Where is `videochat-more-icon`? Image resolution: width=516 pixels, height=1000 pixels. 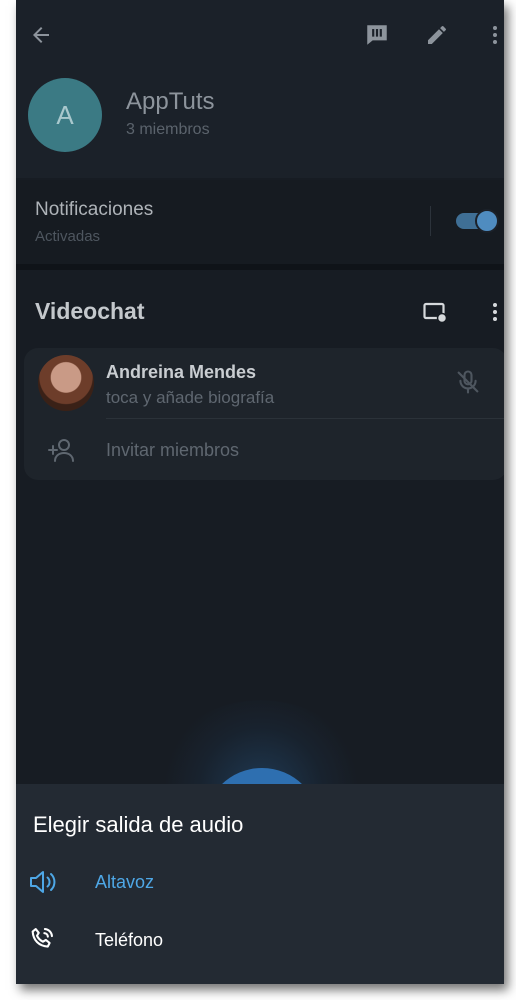 videochat-more-icon is located at coordinates (492, 312).